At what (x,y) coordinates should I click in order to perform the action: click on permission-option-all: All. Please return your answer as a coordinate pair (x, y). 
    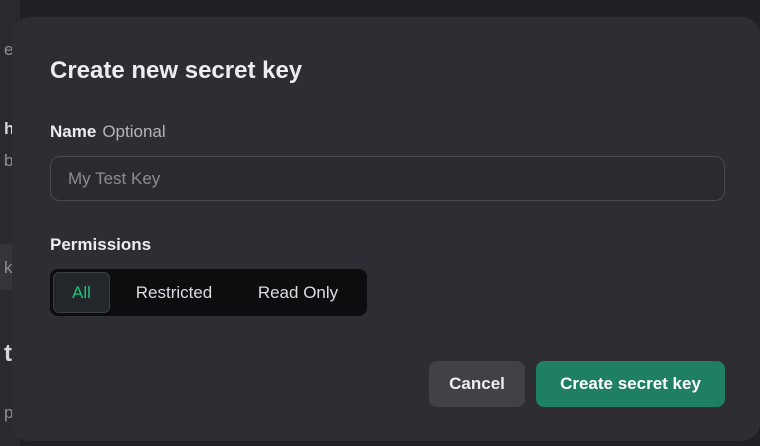
    Looking at the image, I should click on (81, 292).